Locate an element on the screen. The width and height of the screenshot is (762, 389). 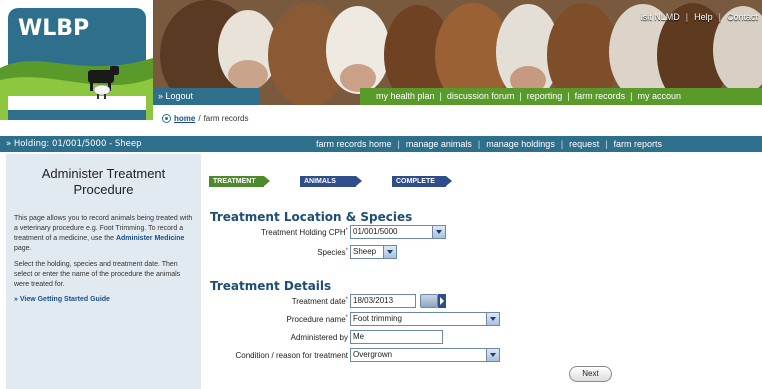
calendar-icon is located at coordinates (429, 301).